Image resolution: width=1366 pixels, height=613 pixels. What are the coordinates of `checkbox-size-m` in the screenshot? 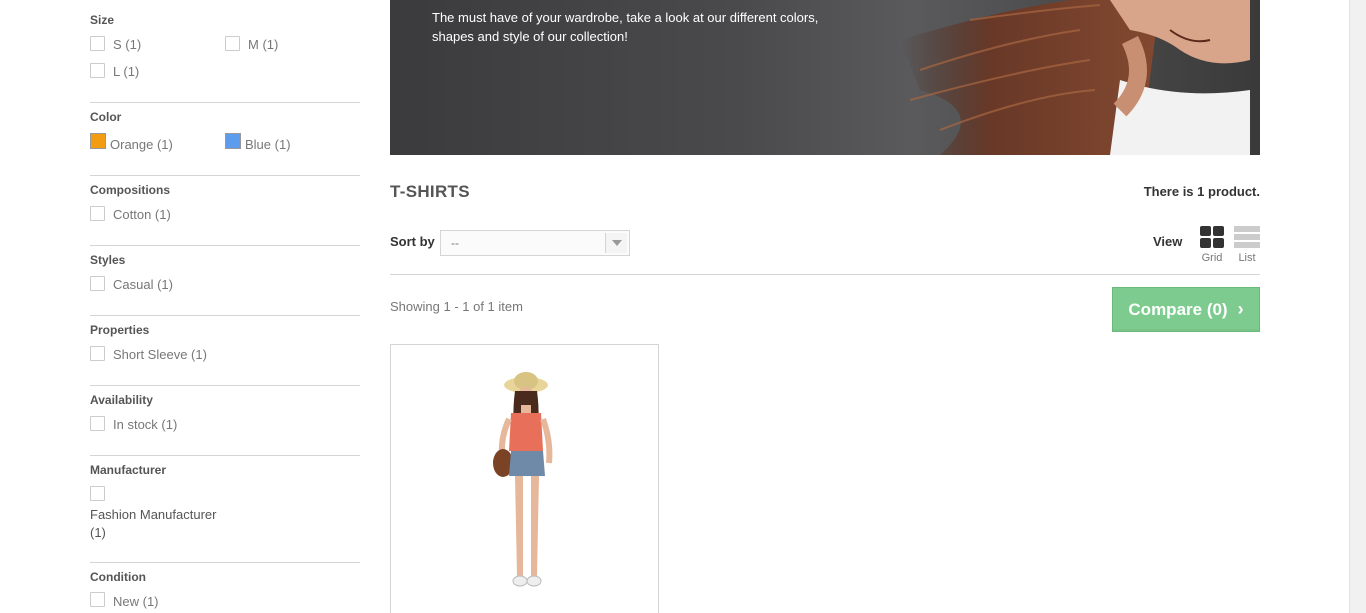 It's located at (232, 43).